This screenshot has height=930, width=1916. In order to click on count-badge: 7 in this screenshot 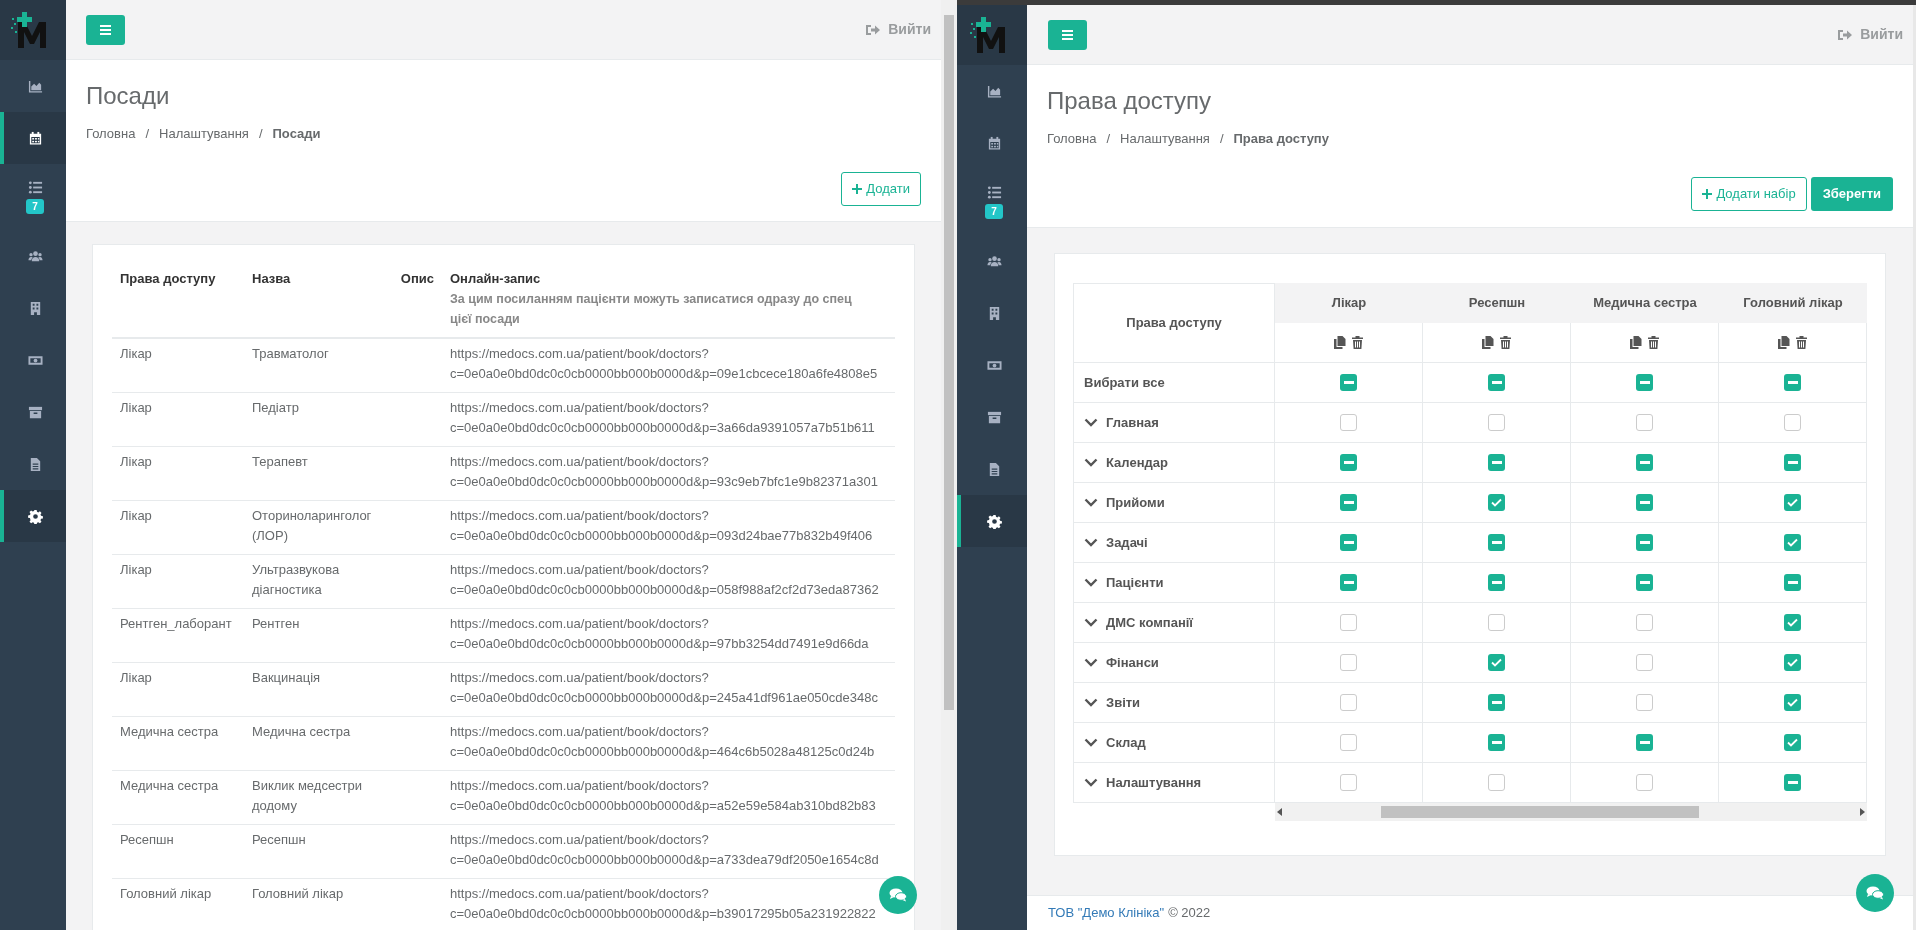, I will do `click(35, 206)`.